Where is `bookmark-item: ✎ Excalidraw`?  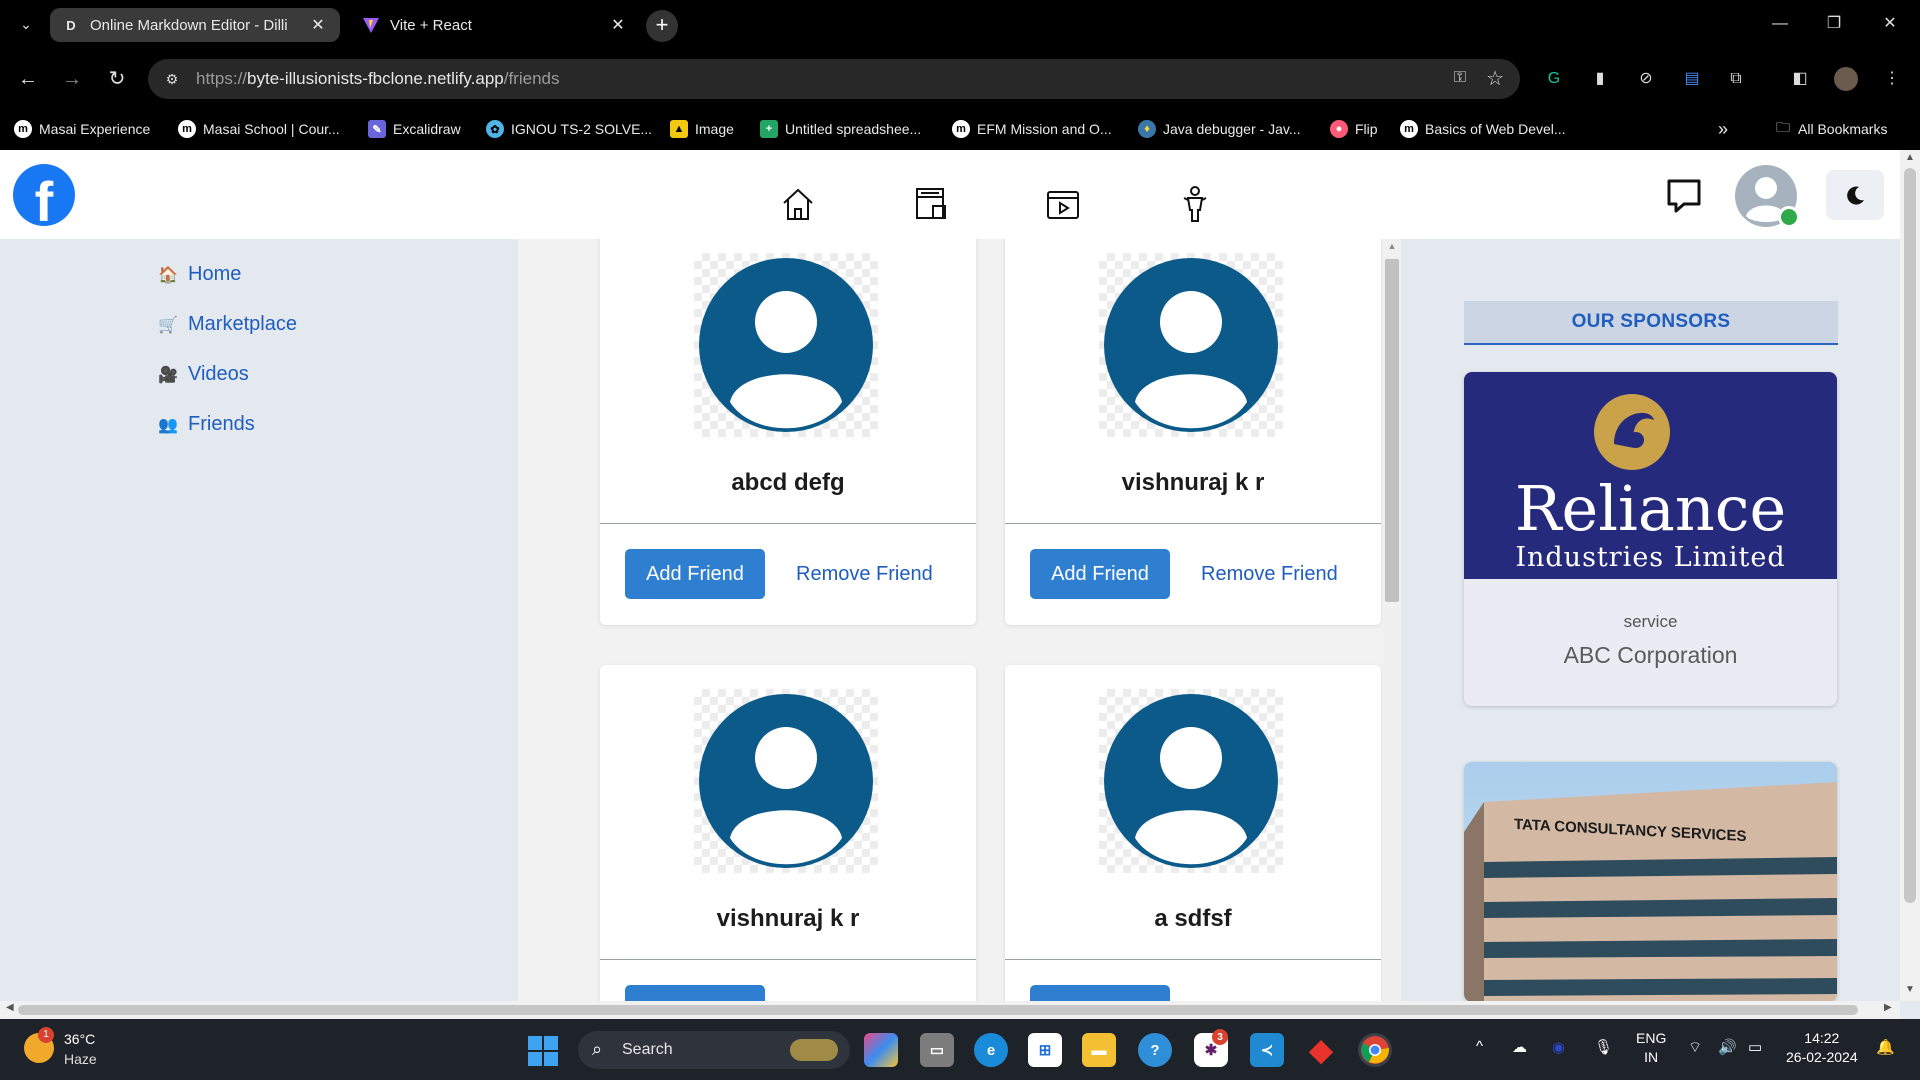 bookmark-item: ✎ Excalidraw is located at coordinates (414, 129).